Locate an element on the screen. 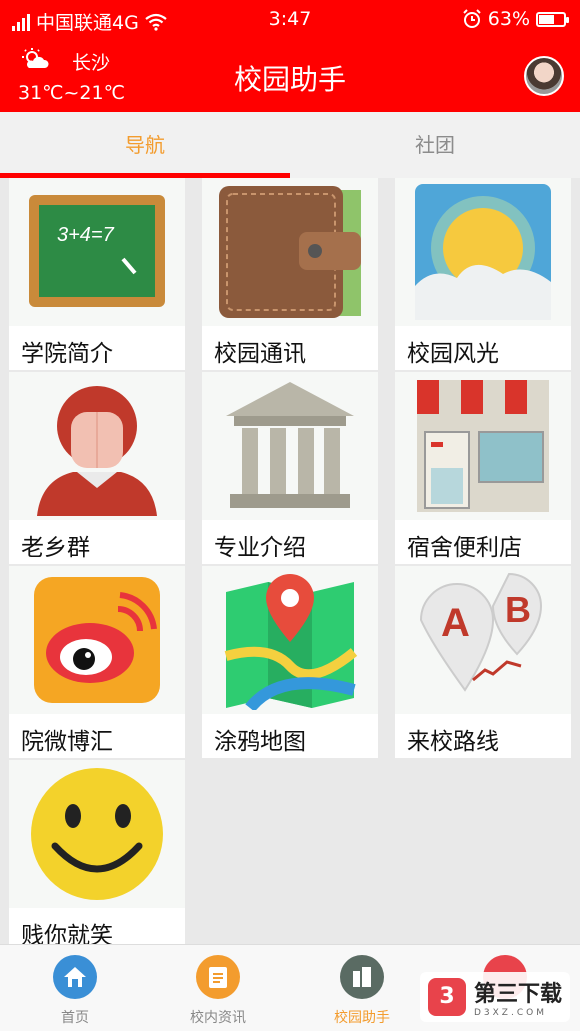 Image resolution: width=580 pixels, height=1031 pixels. grid-item-label: 校园通讯 is located at coordinates (260, 354).